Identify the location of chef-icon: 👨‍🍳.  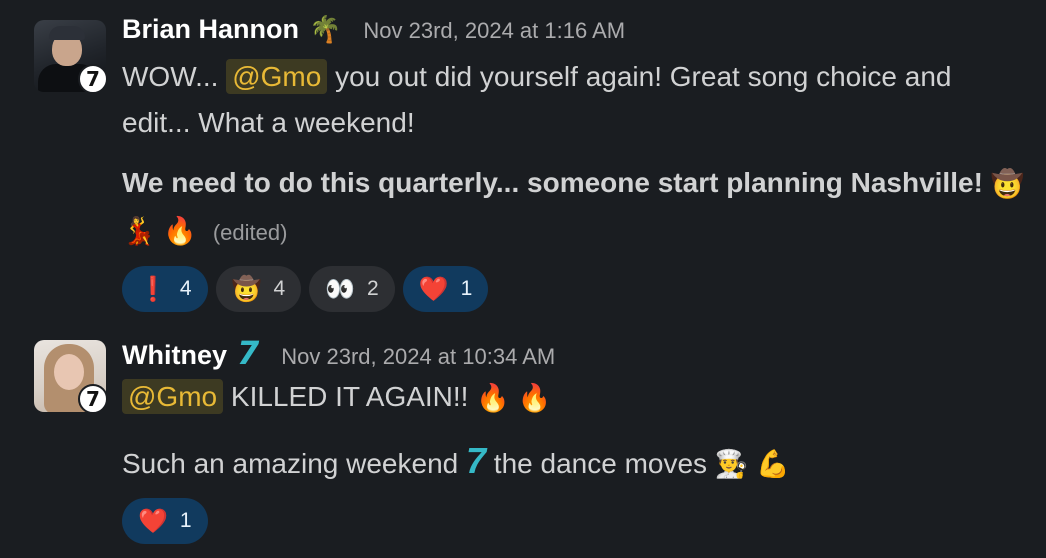
(731, 465).